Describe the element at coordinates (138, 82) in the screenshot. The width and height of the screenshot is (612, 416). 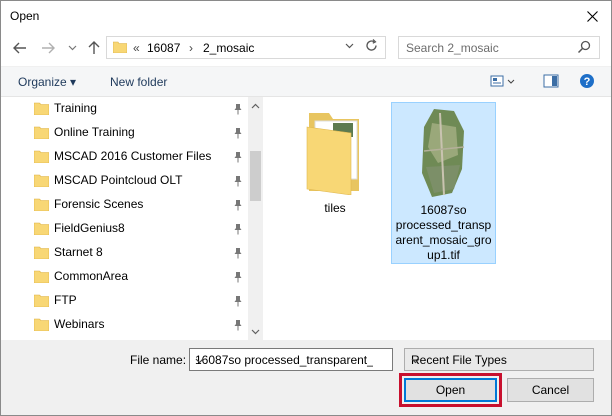
I see `new-folder-button: New folder` at that location.